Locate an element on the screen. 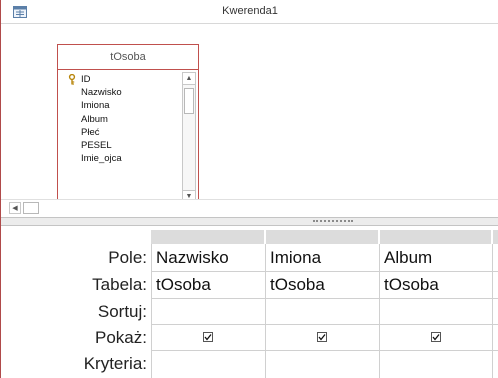 This screenshot has width=498, height=378. field-list-scrollbar: ▲ ▼ is located at coordinates (189, 137).